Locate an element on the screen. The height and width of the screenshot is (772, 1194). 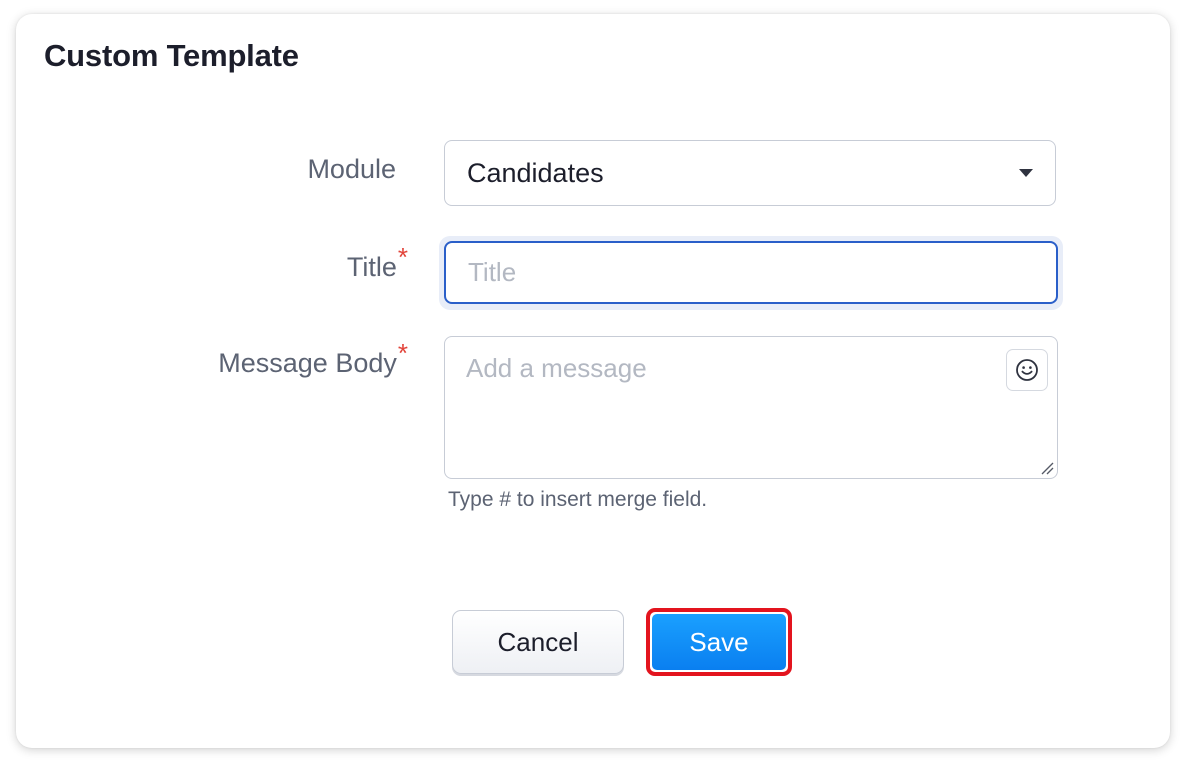
module-label: Module is located at coordinates (351, 169).